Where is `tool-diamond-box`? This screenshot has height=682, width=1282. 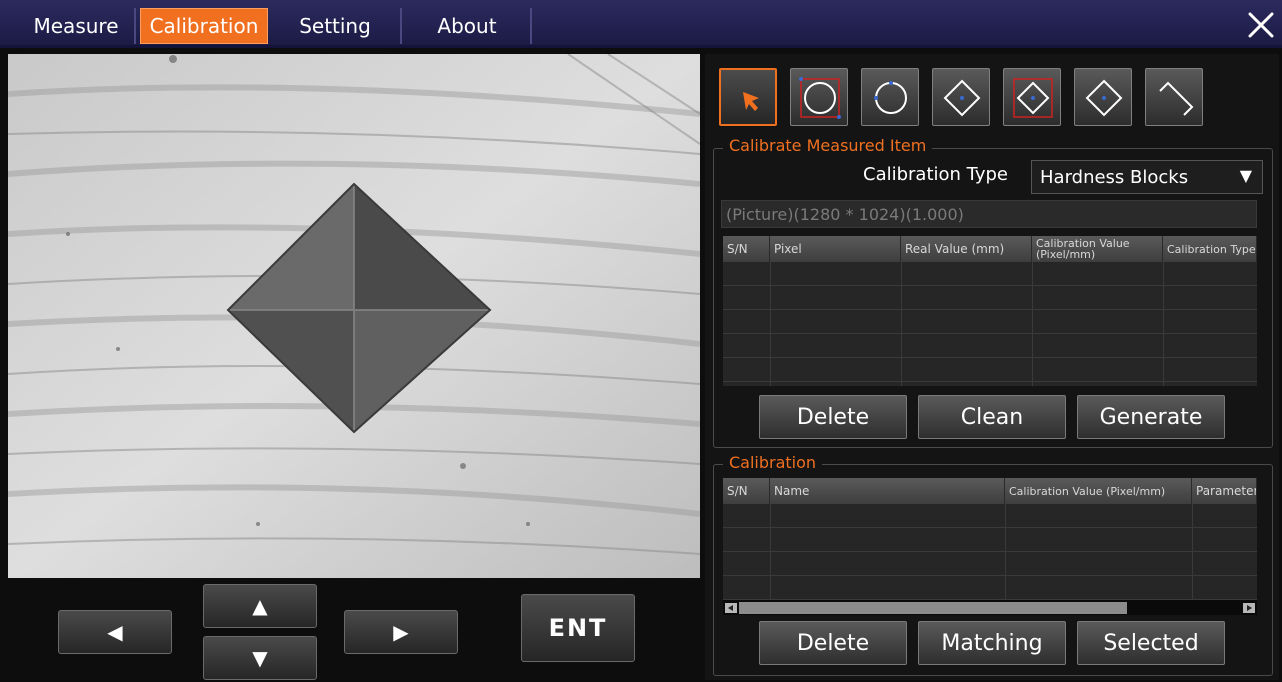
tool-diamond-box is located at coordinates (1032, 97).